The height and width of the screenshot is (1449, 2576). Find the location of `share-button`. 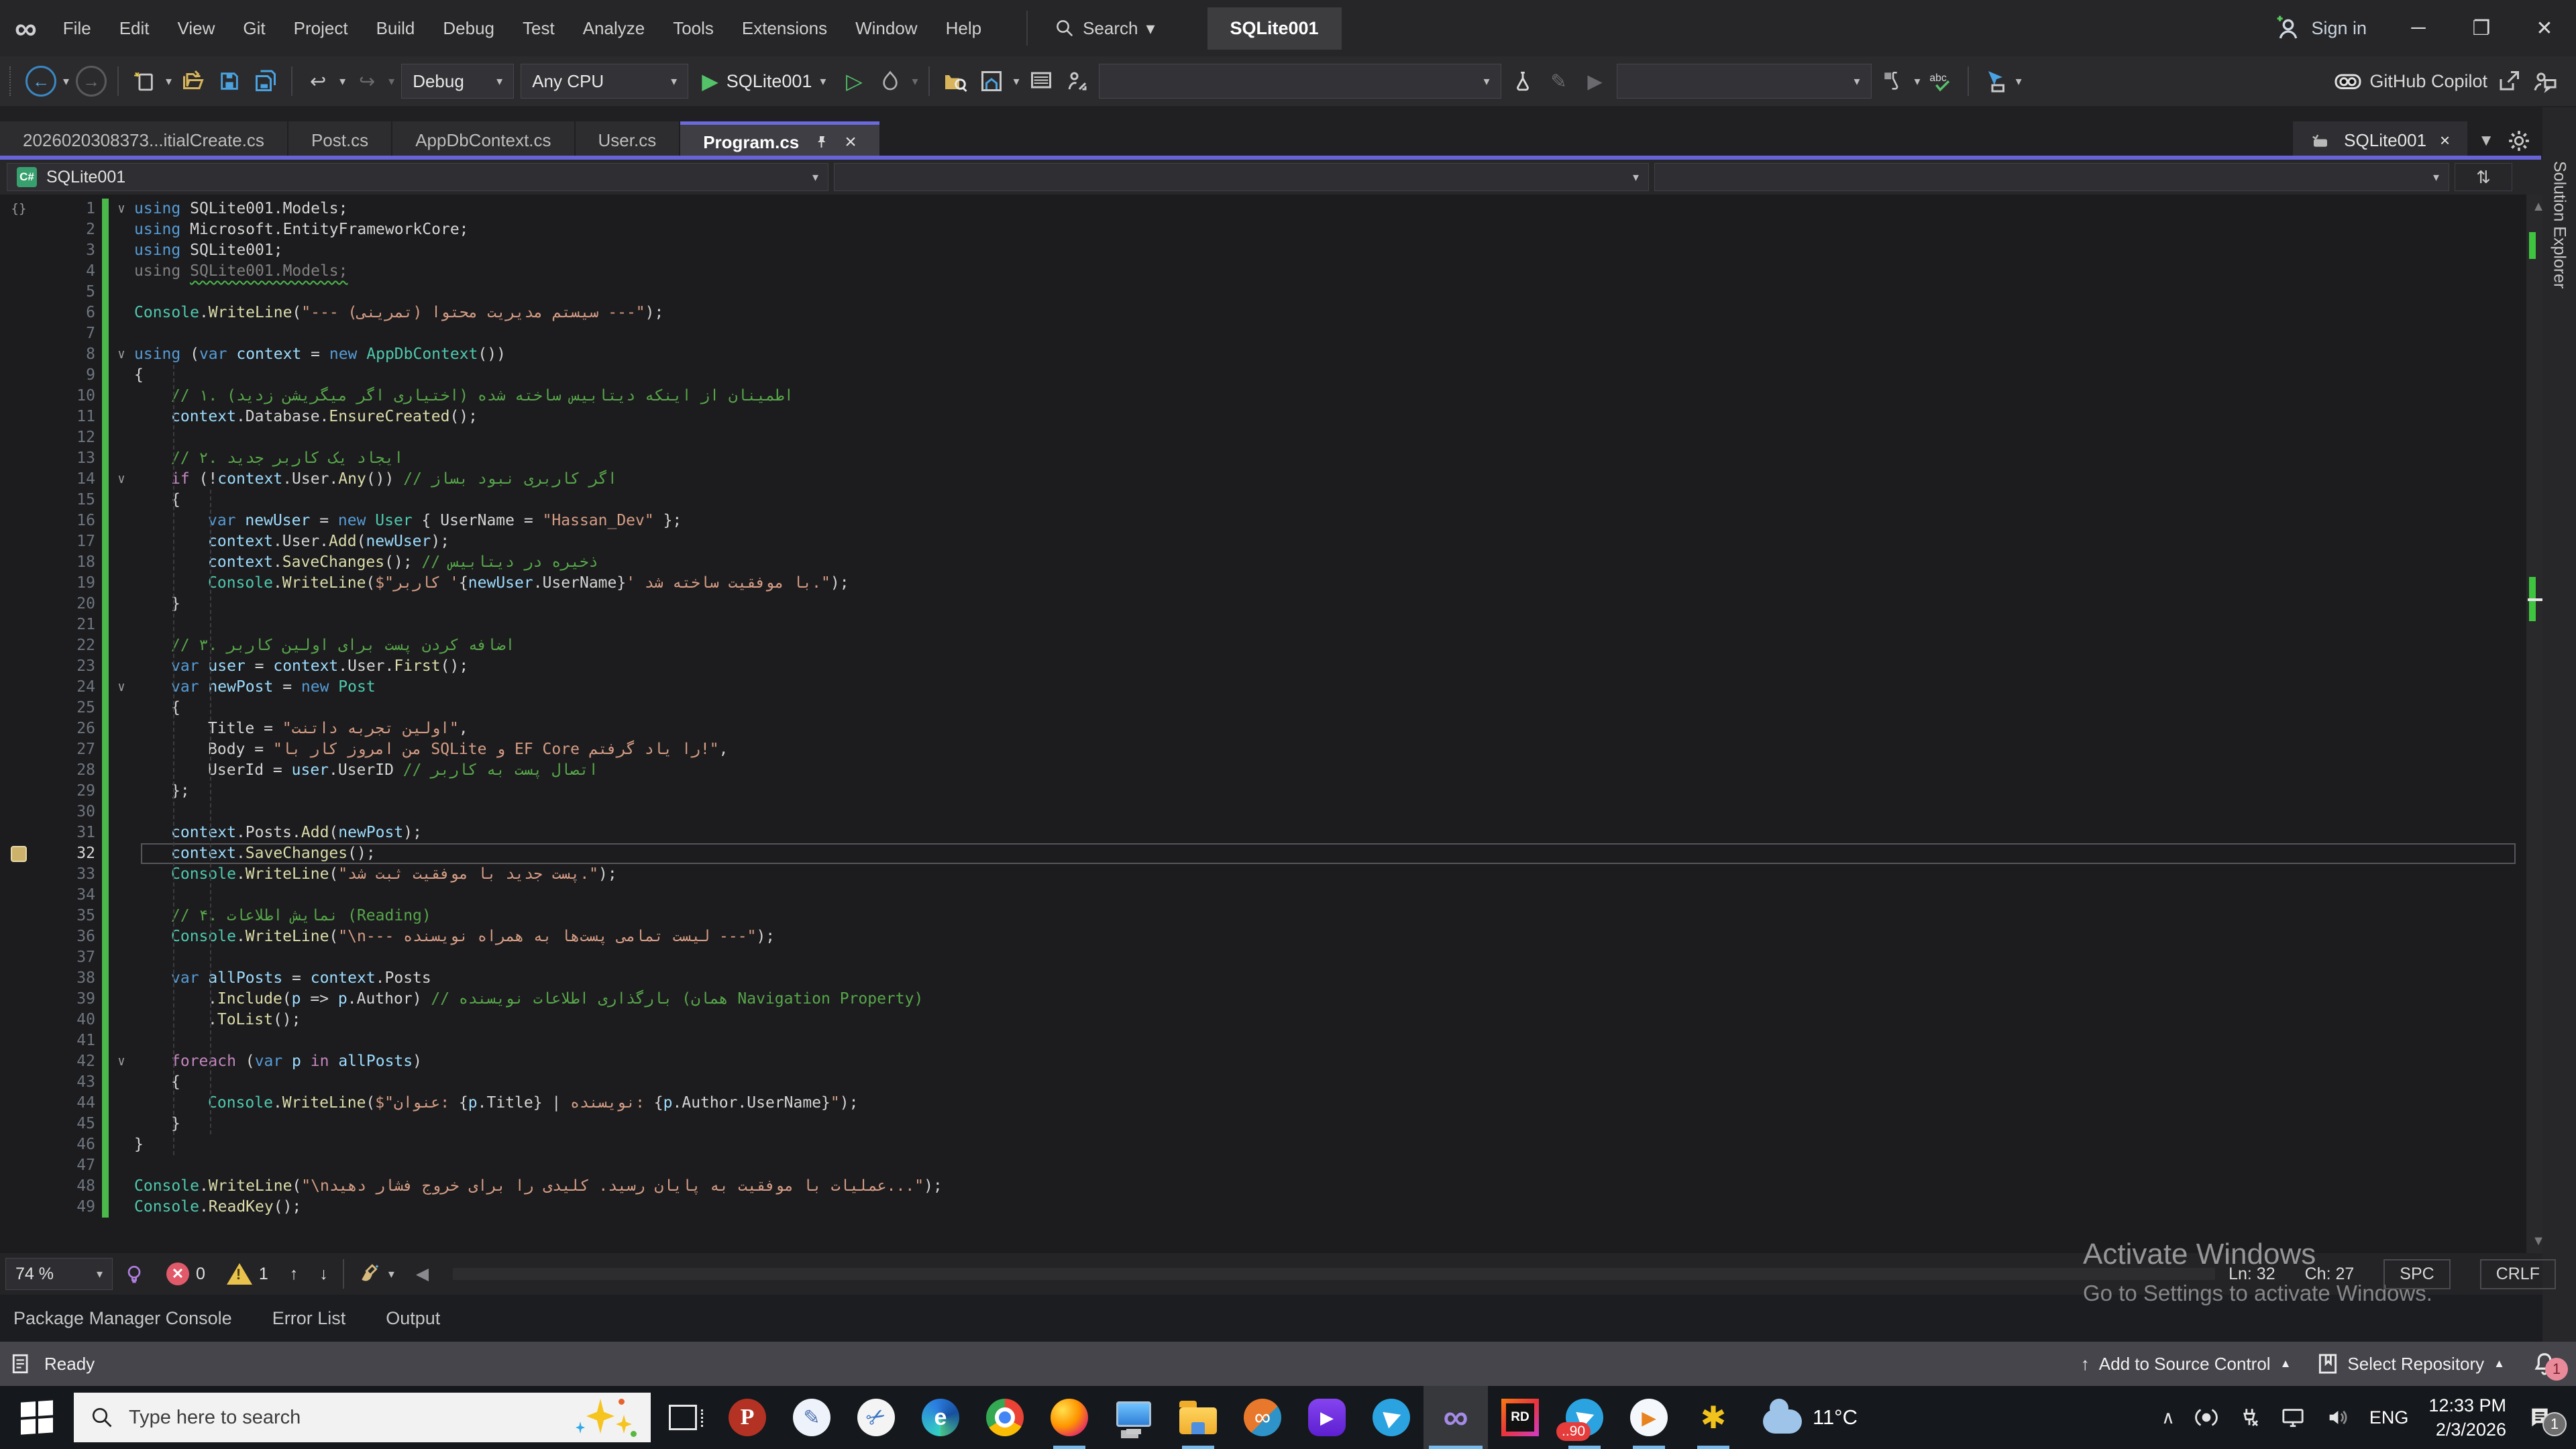

share-button is located at coordinates (2509, 81).